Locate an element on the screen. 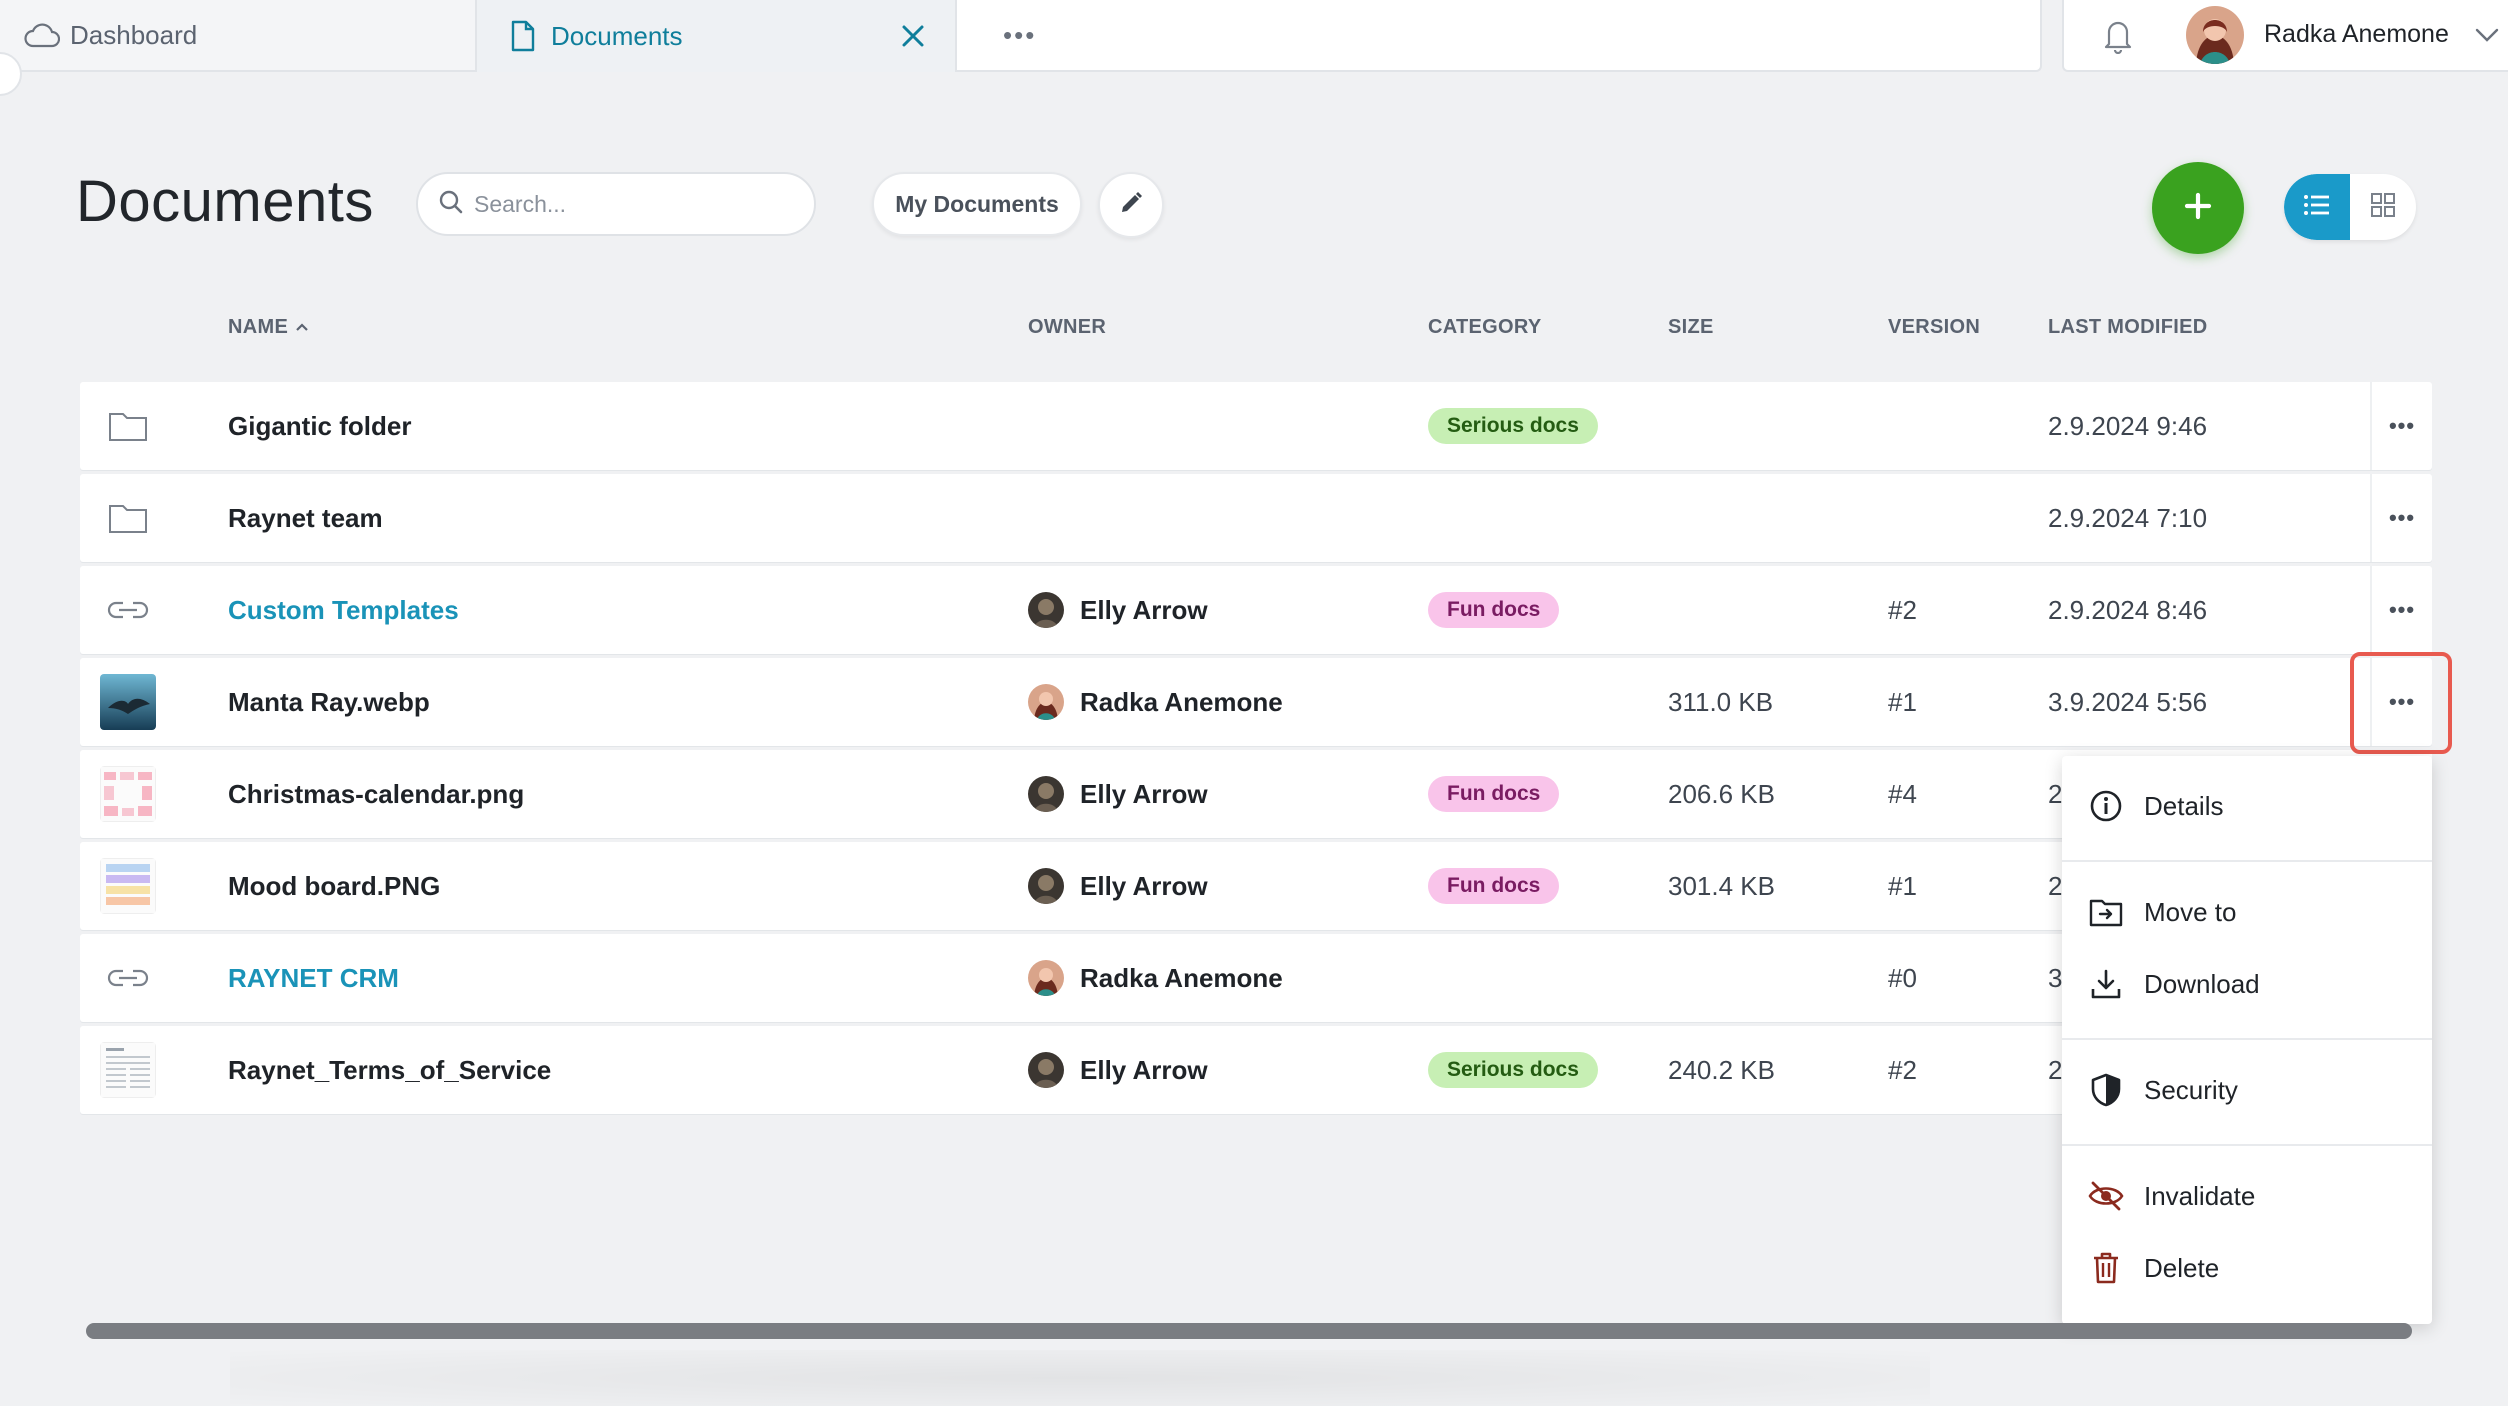 This screenshot has height=1406, width=2508. size-cell: 301.4 KB is located at coordinates (1721, 885).